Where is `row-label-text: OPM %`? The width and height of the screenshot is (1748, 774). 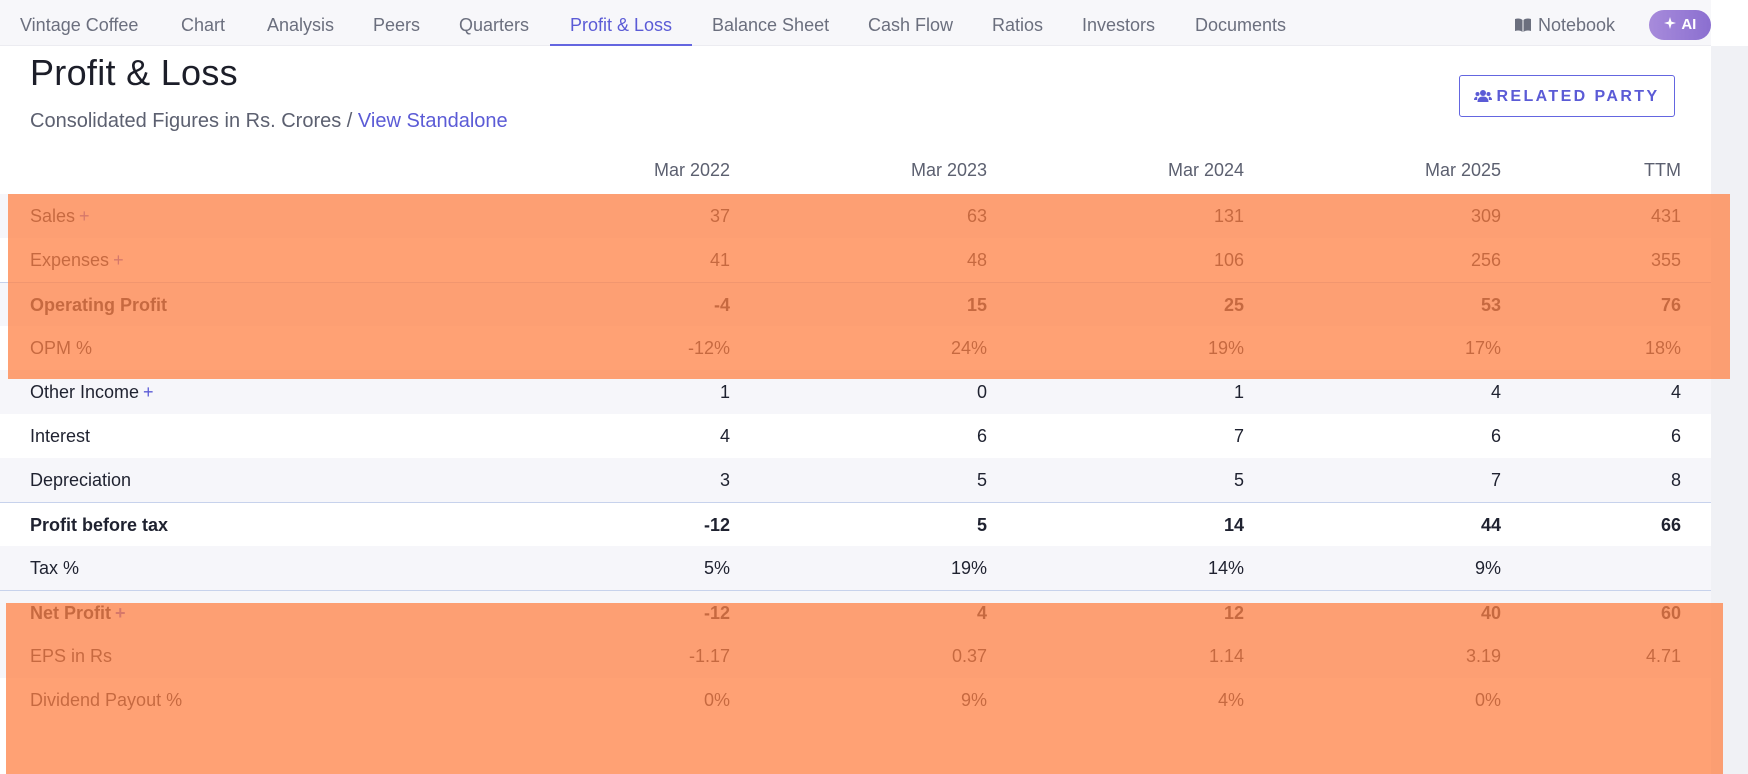 row-label-text: OPM % is located at coordinates (61, 348).